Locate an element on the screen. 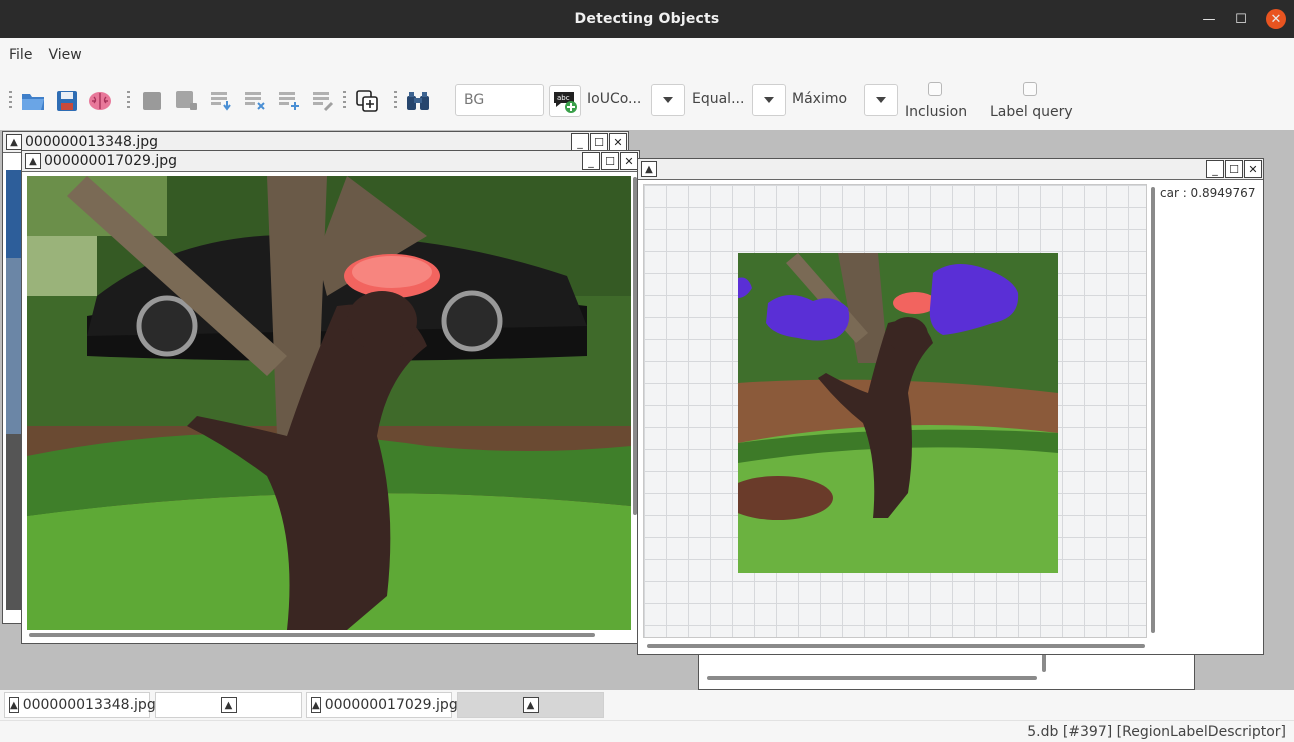 The height and width of the screenshot is (742, 1294). mask-overlay-photo is located at coordinates (898, 413).